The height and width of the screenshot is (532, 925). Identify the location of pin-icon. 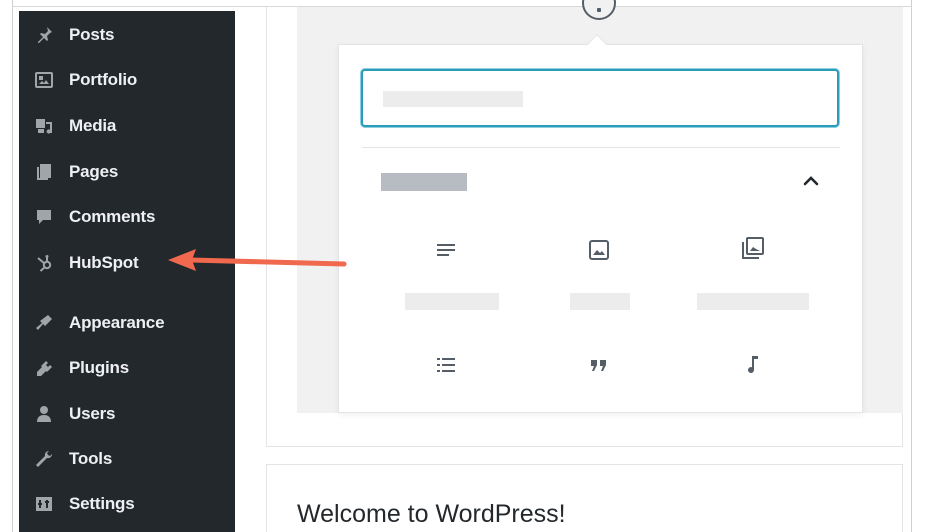
(44, 35).